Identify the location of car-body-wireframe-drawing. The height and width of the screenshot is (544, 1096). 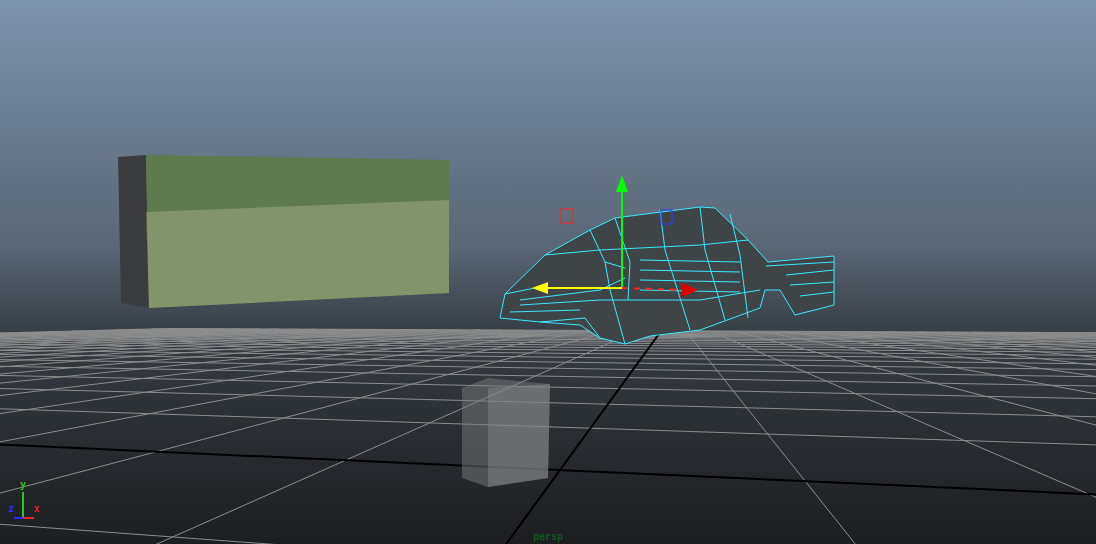
(667, 275).